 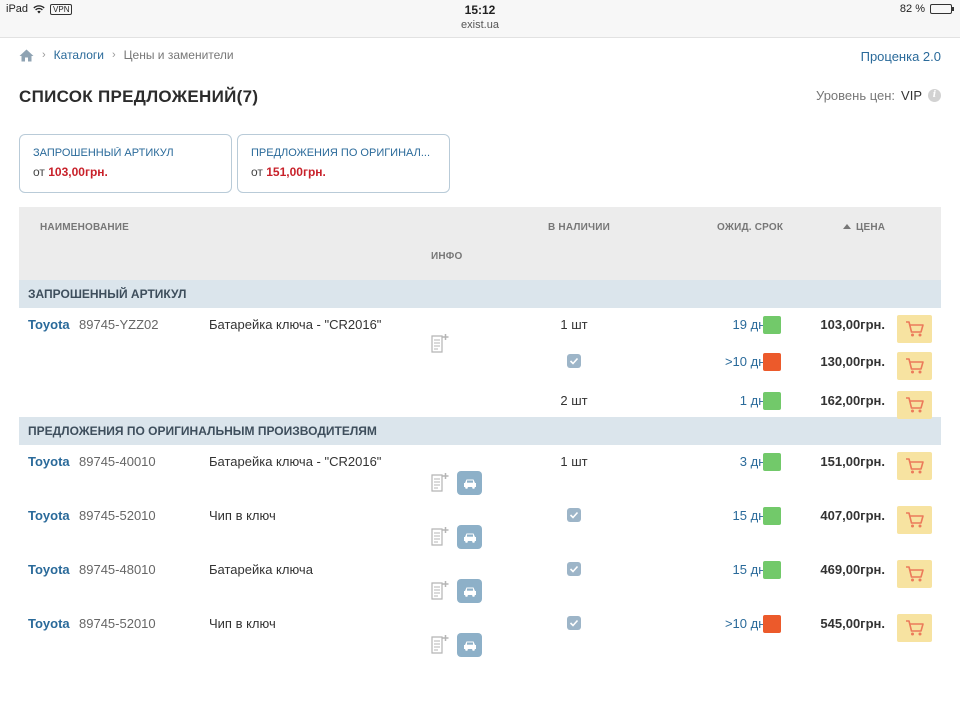 I want to click on procenka-2-link: Проценка 2.0, so click(x=901, y=56).